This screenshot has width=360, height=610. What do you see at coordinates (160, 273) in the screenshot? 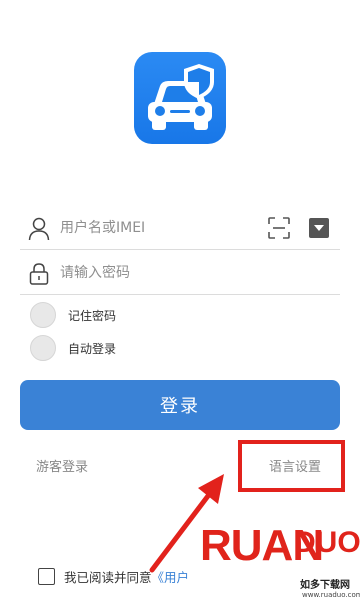
I see `password-input` at bounding box center [160, 273].